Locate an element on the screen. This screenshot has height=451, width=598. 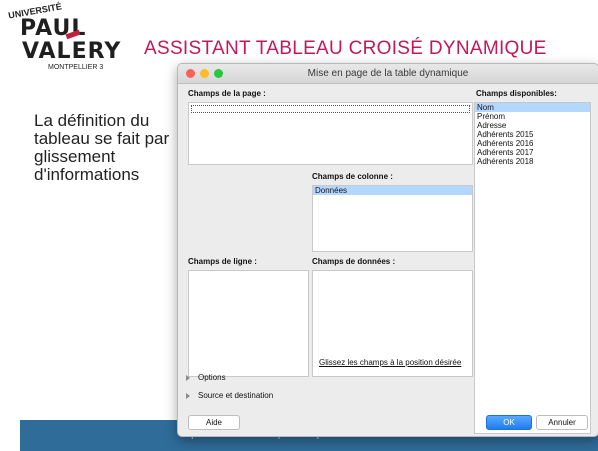
available-field-item: Adresse is located at coordinates (532, 125).